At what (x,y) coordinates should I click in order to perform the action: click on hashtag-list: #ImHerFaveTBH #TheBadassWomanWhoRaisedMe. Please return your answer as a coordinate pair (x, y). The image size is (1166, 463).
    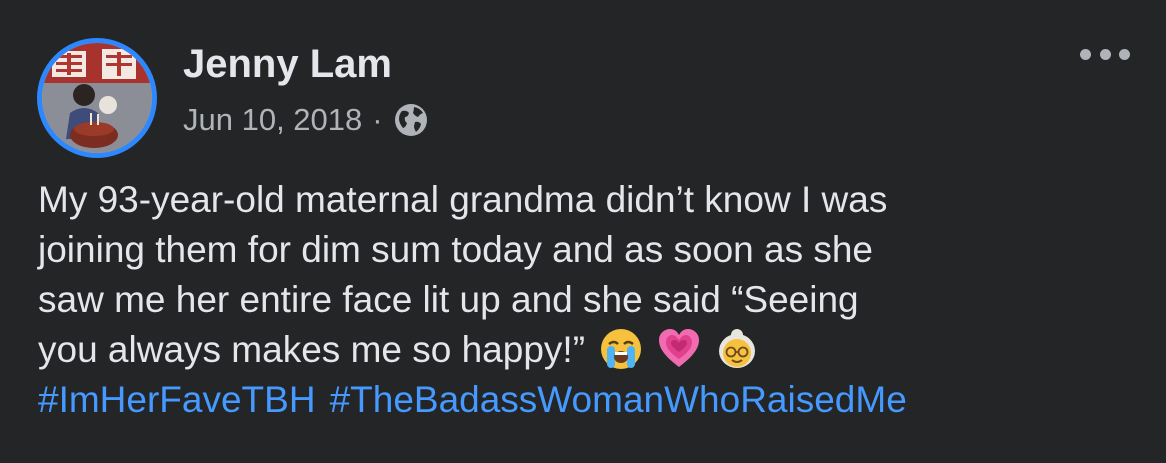
    Looking at the image, I should click on (593, 400).